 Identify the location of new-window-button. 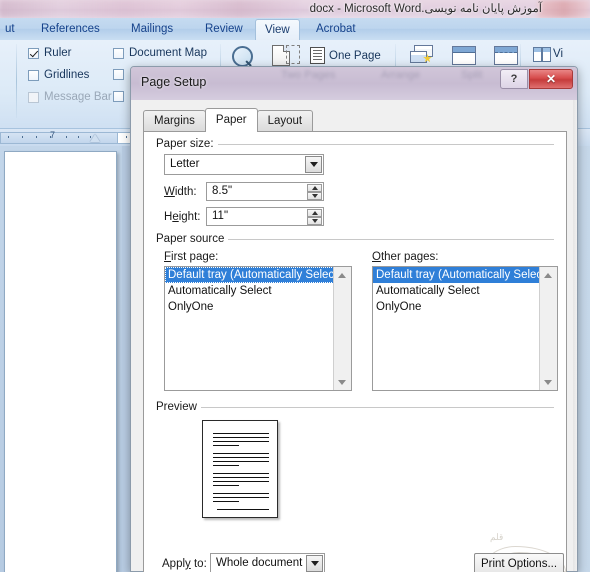
(421, 54).